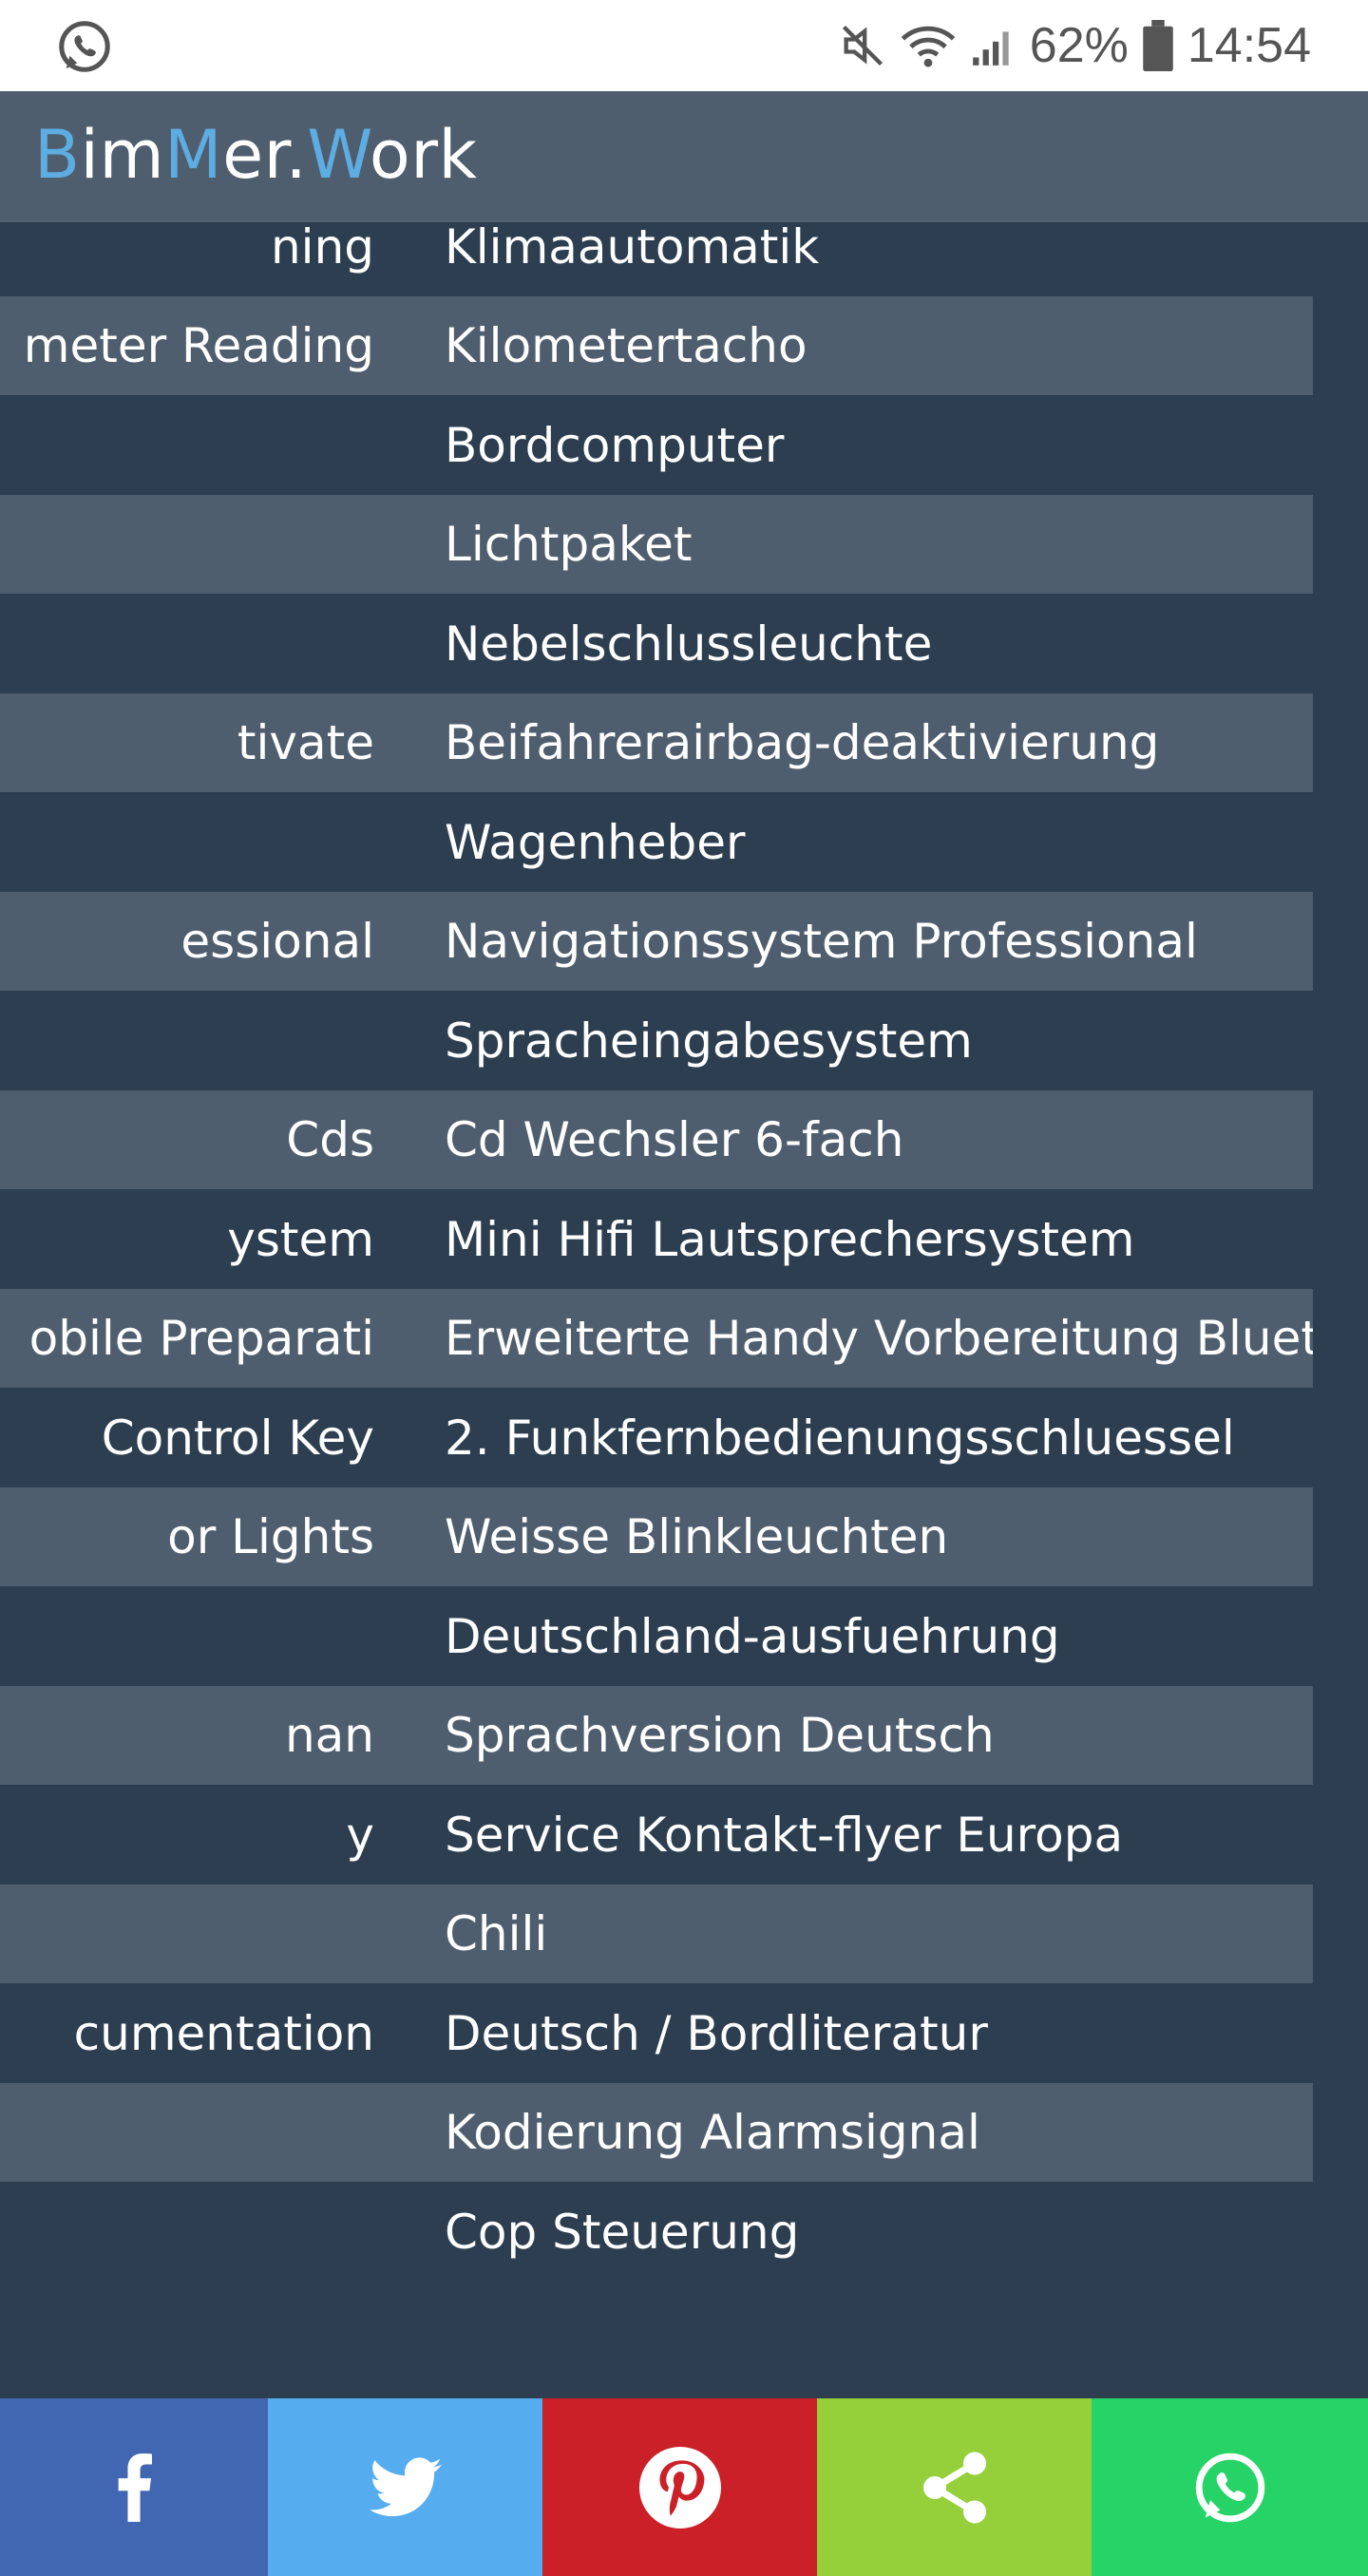  What do you see at coordinates (187, 742) in the screenshot?
I see `english-cell: tivate` at bounding box center [187, 742].